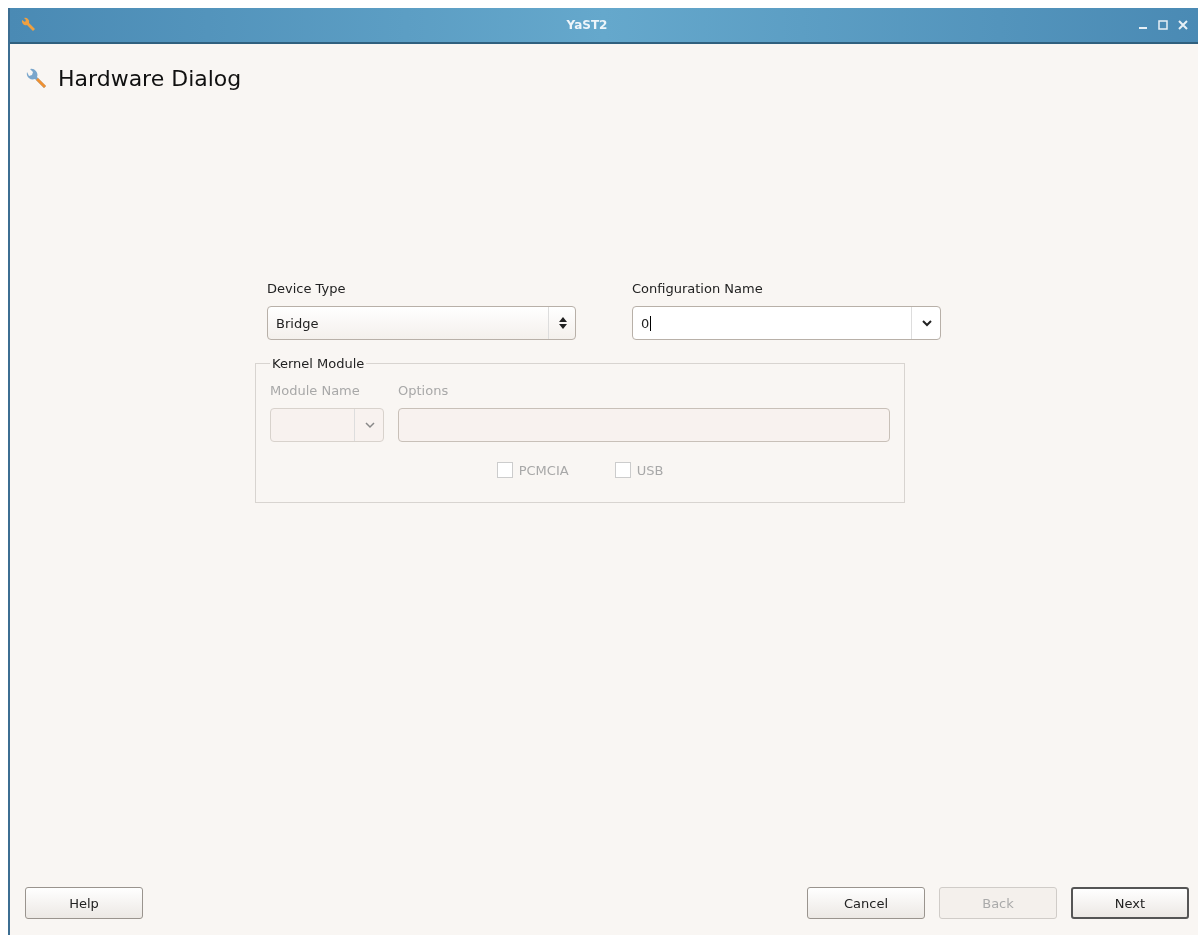 This screenshot has width=1198, height=935. I want to click on chevron-down-icon, so click(927, 323).